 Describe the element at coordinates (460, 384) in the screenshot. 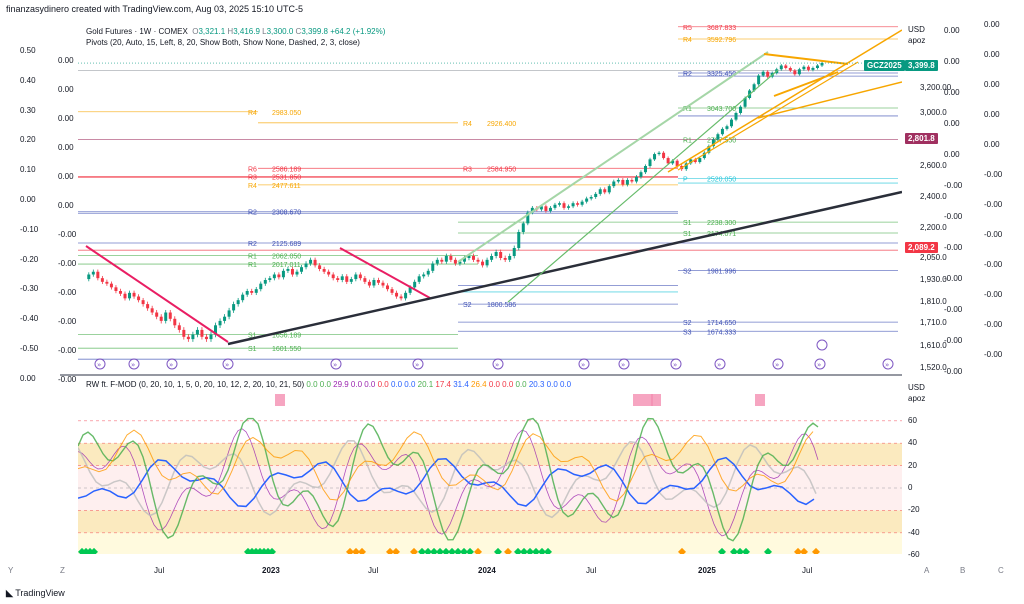

I see `osc-value: 31.4` at that location.